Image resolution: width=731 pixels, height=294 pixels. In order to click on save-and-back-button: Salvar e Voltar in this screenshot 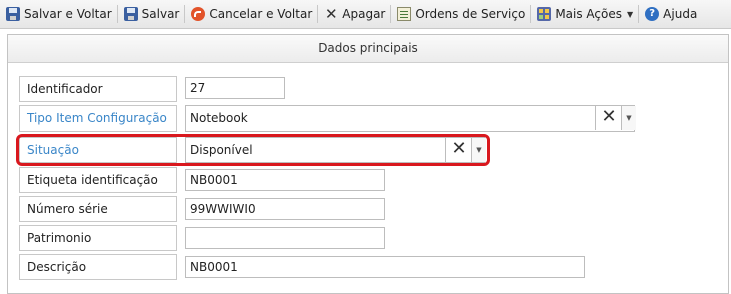, I will do `click(58, 14)`.